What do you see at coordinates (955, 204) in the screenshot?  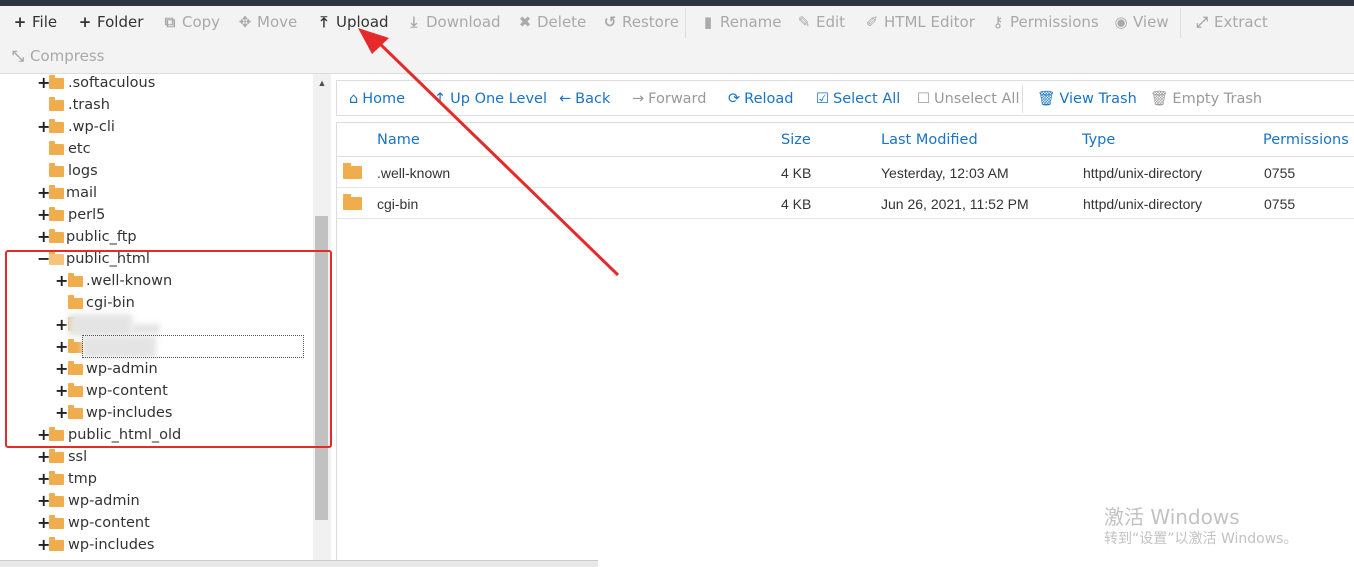 I see `cell-modified: Jun 26, 2021, 11:52 PM` at bounding box center [955, 204].